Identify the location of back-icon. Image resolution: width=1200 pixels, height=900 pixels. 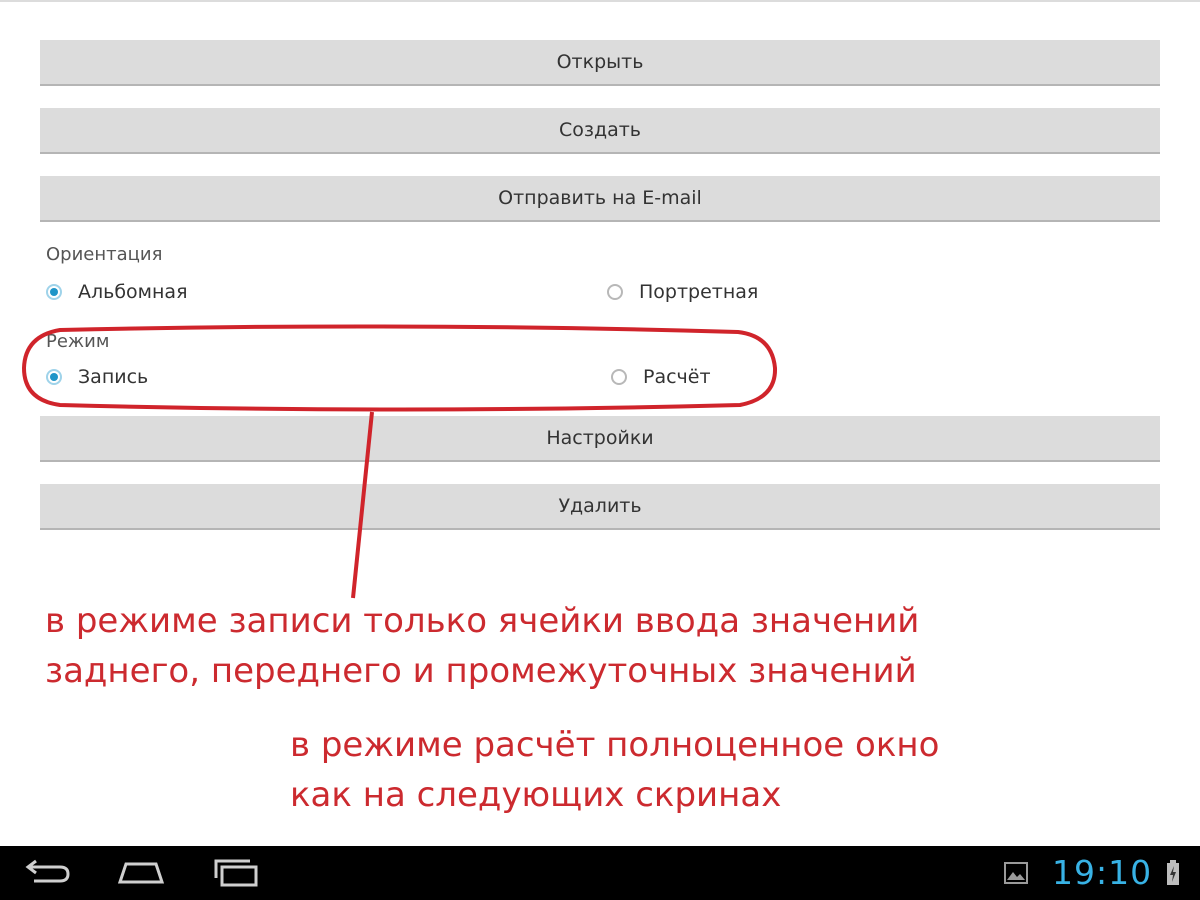
(47, 873).